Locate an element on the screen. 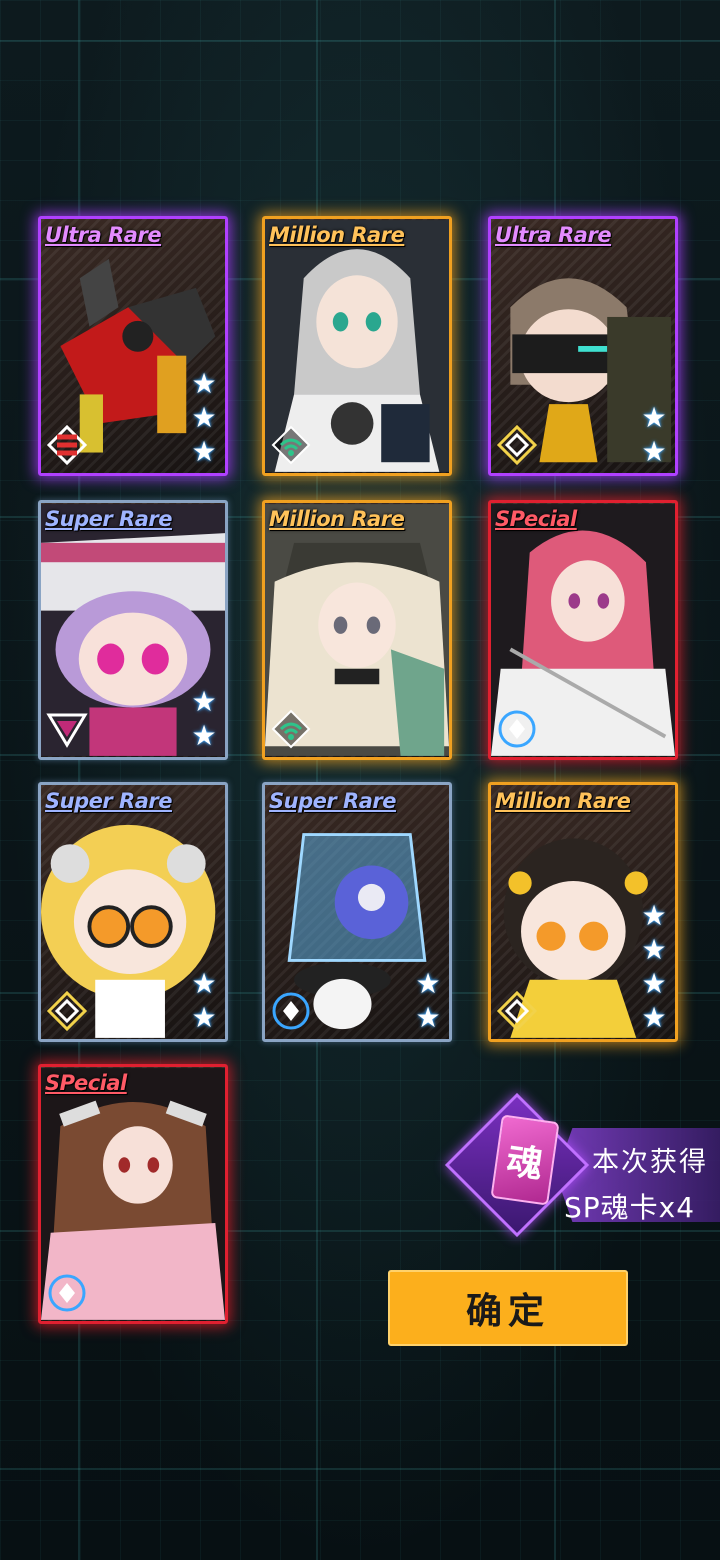 The width and height of the screenshot is (720, 1560). card-1: Ultra Rare ★ ★ ★ is located at coordinates (133, 346).